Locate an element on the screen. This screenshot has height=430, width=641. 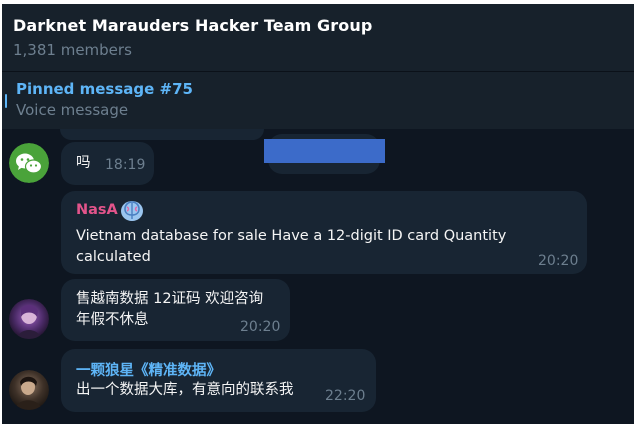
pinned-subtitle: Voice message is located at coordinates (72, 110).